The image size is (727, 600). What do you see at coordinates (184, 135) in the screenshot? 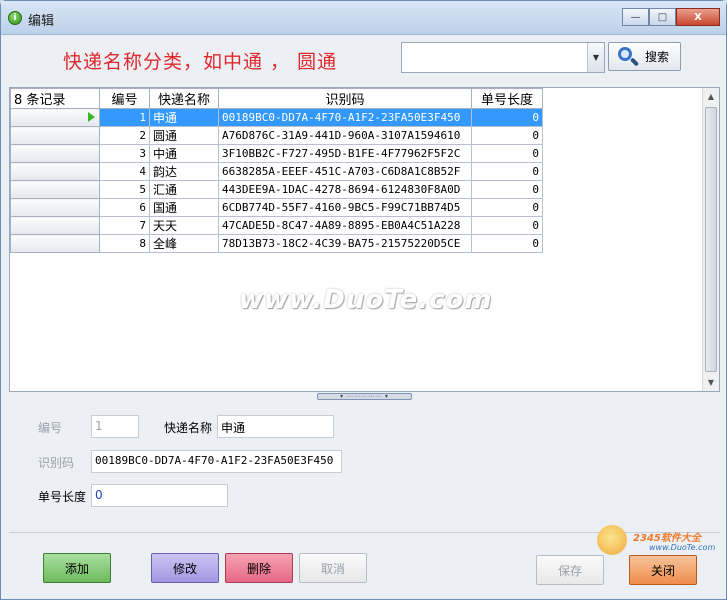
I see `cell-name: 圆通` at bounding box center [184, 135].